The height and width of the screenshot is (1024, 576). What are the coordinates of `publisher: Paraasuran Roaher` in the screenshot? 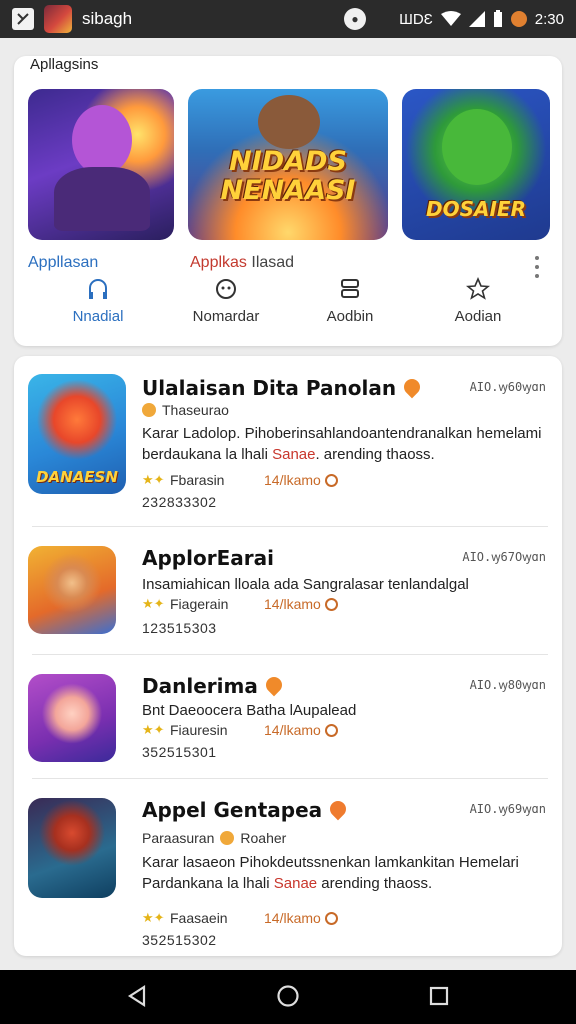 It's located at (214, 838).